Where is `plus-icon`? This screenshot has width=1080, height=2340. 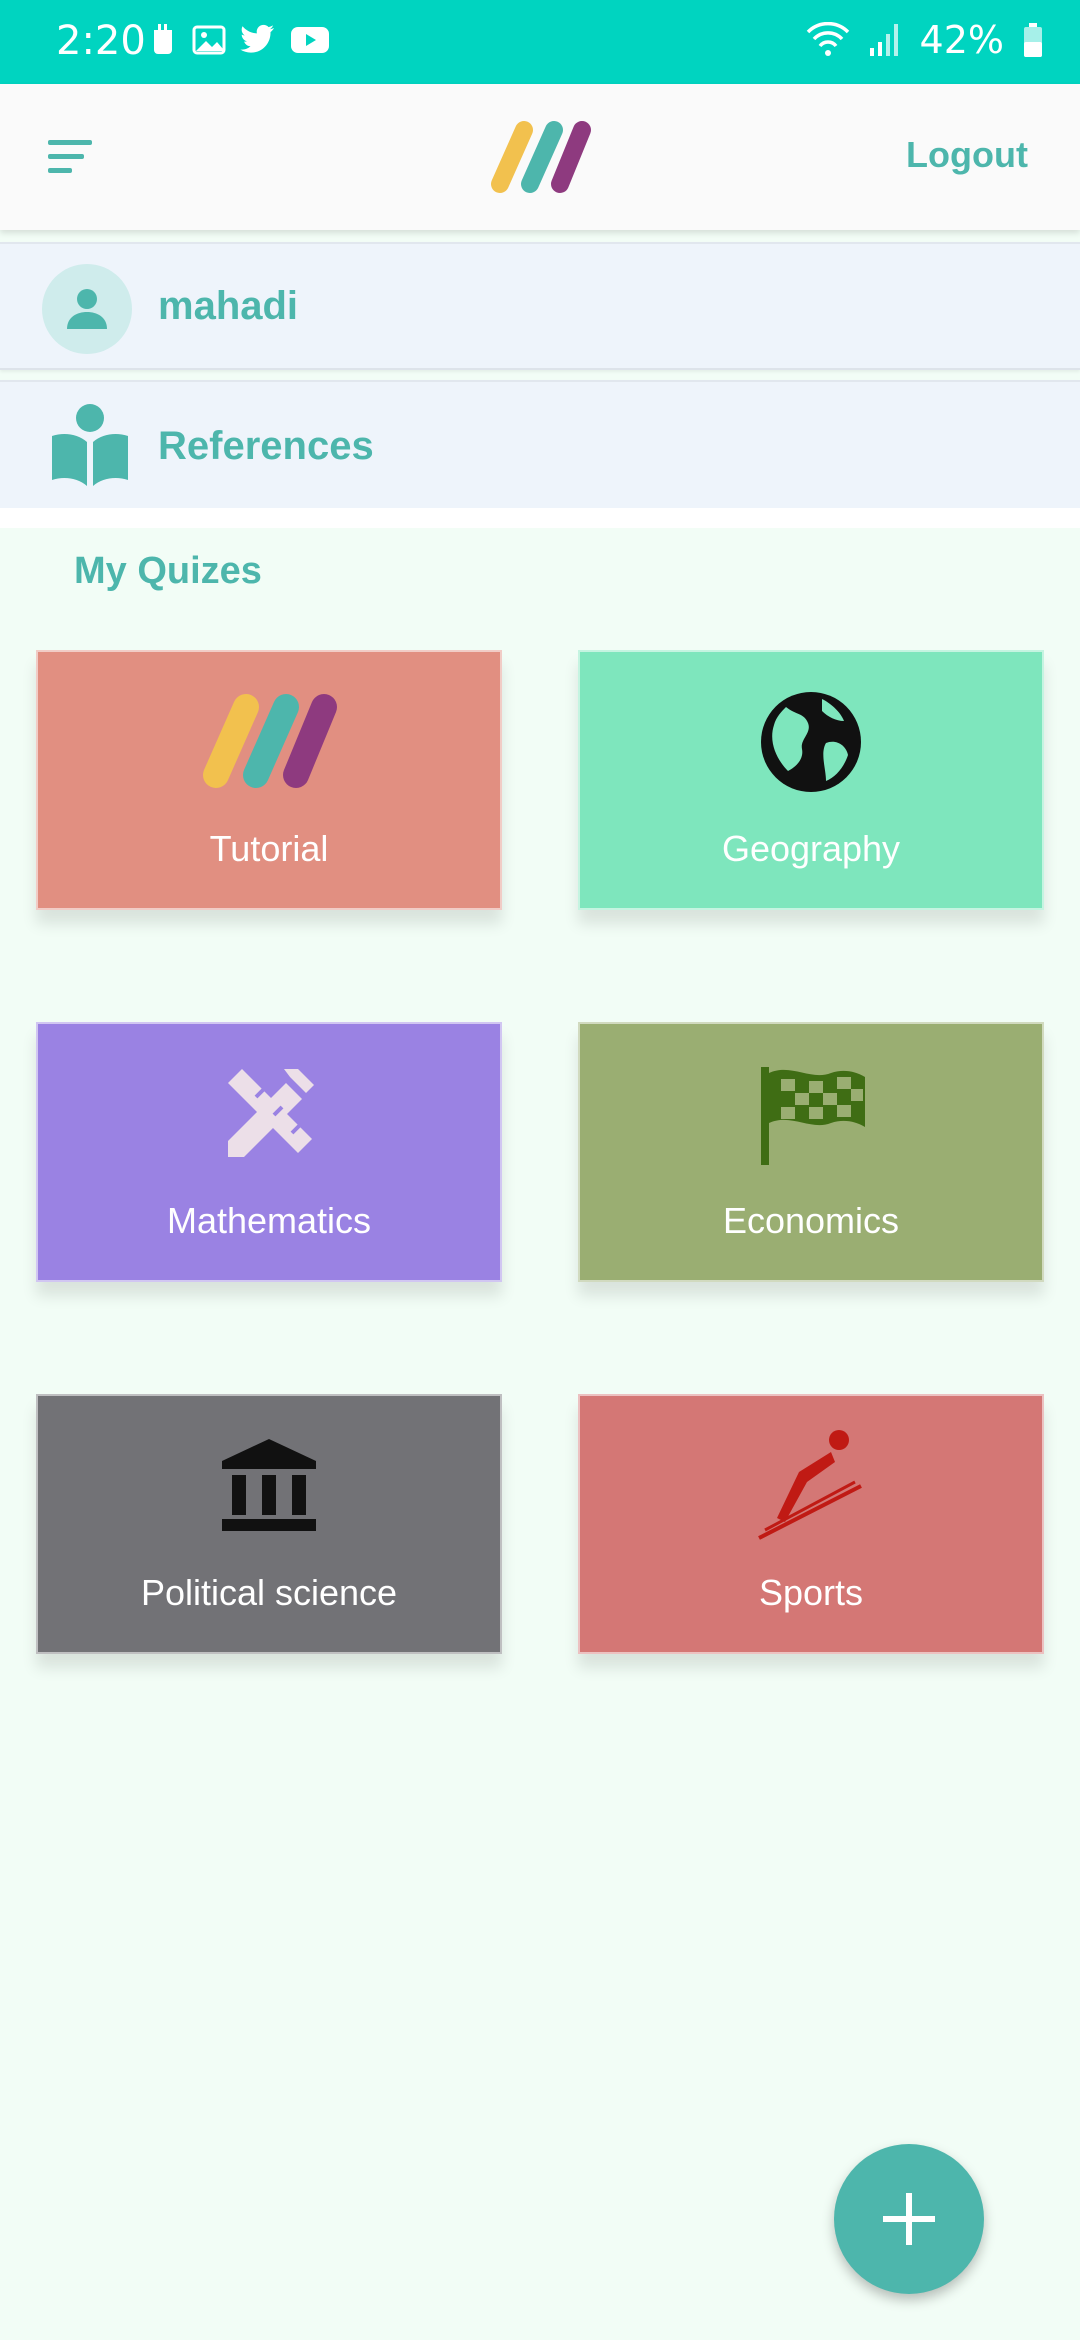 plus-icon is located at coordinates (909, 2219).